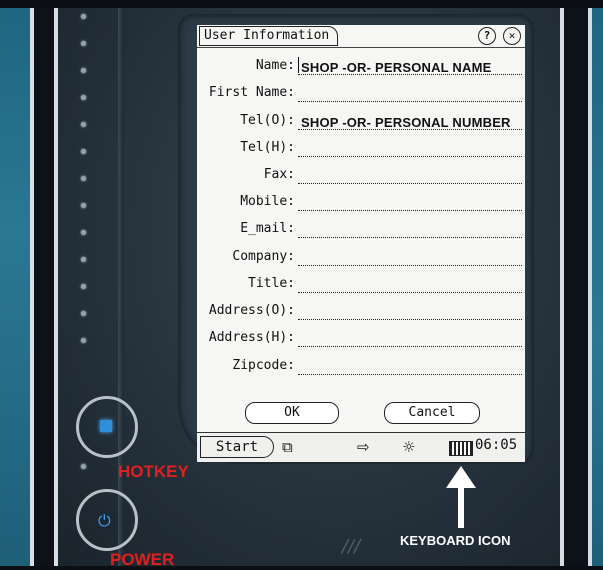  Describe the element at coordinates (267, 147) in the screenshot. I see `field-label: Tel(H):` at that location.